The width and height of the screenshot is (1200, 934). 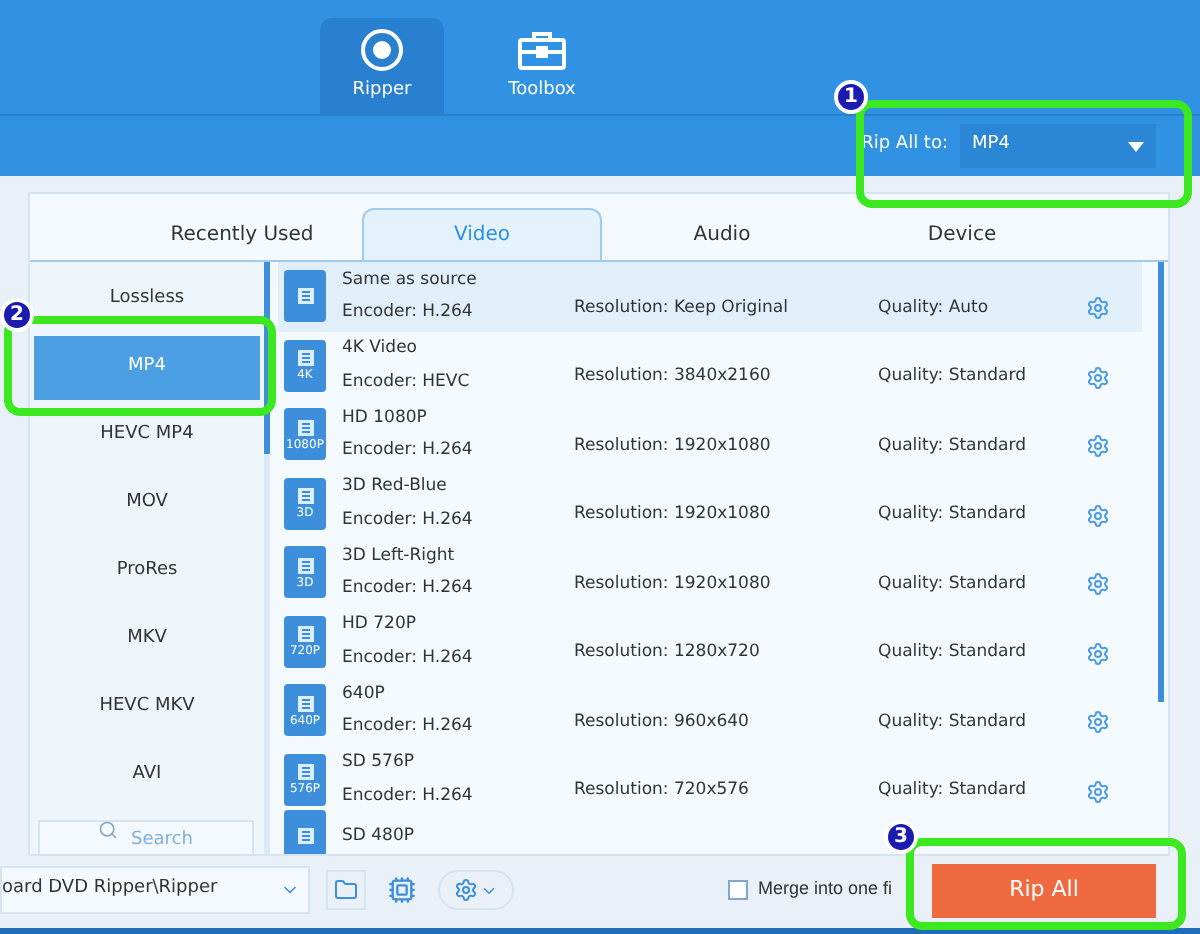 I want to click on merge-label: Merge into one fi, so click(x=824, y=889).